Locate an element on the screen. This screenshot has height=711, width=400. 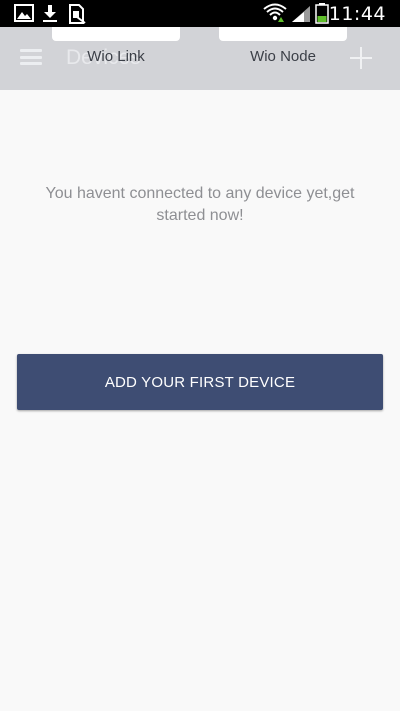
clock: 11:44 is located at coordinates (357, 14).